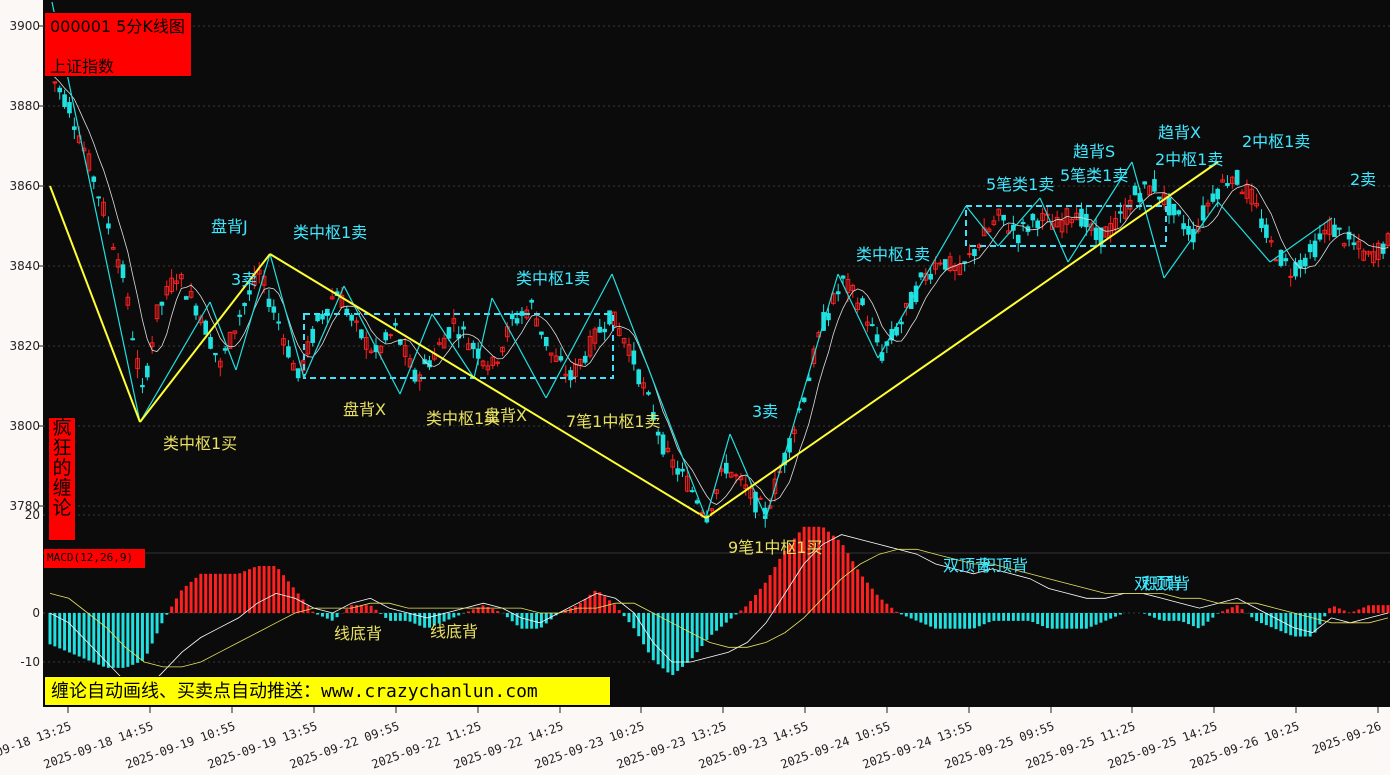  What do you see at coordinates (30, 662) in the screenshot?
I see `macd-tick-label: -10` at bounding box center [30, 662].